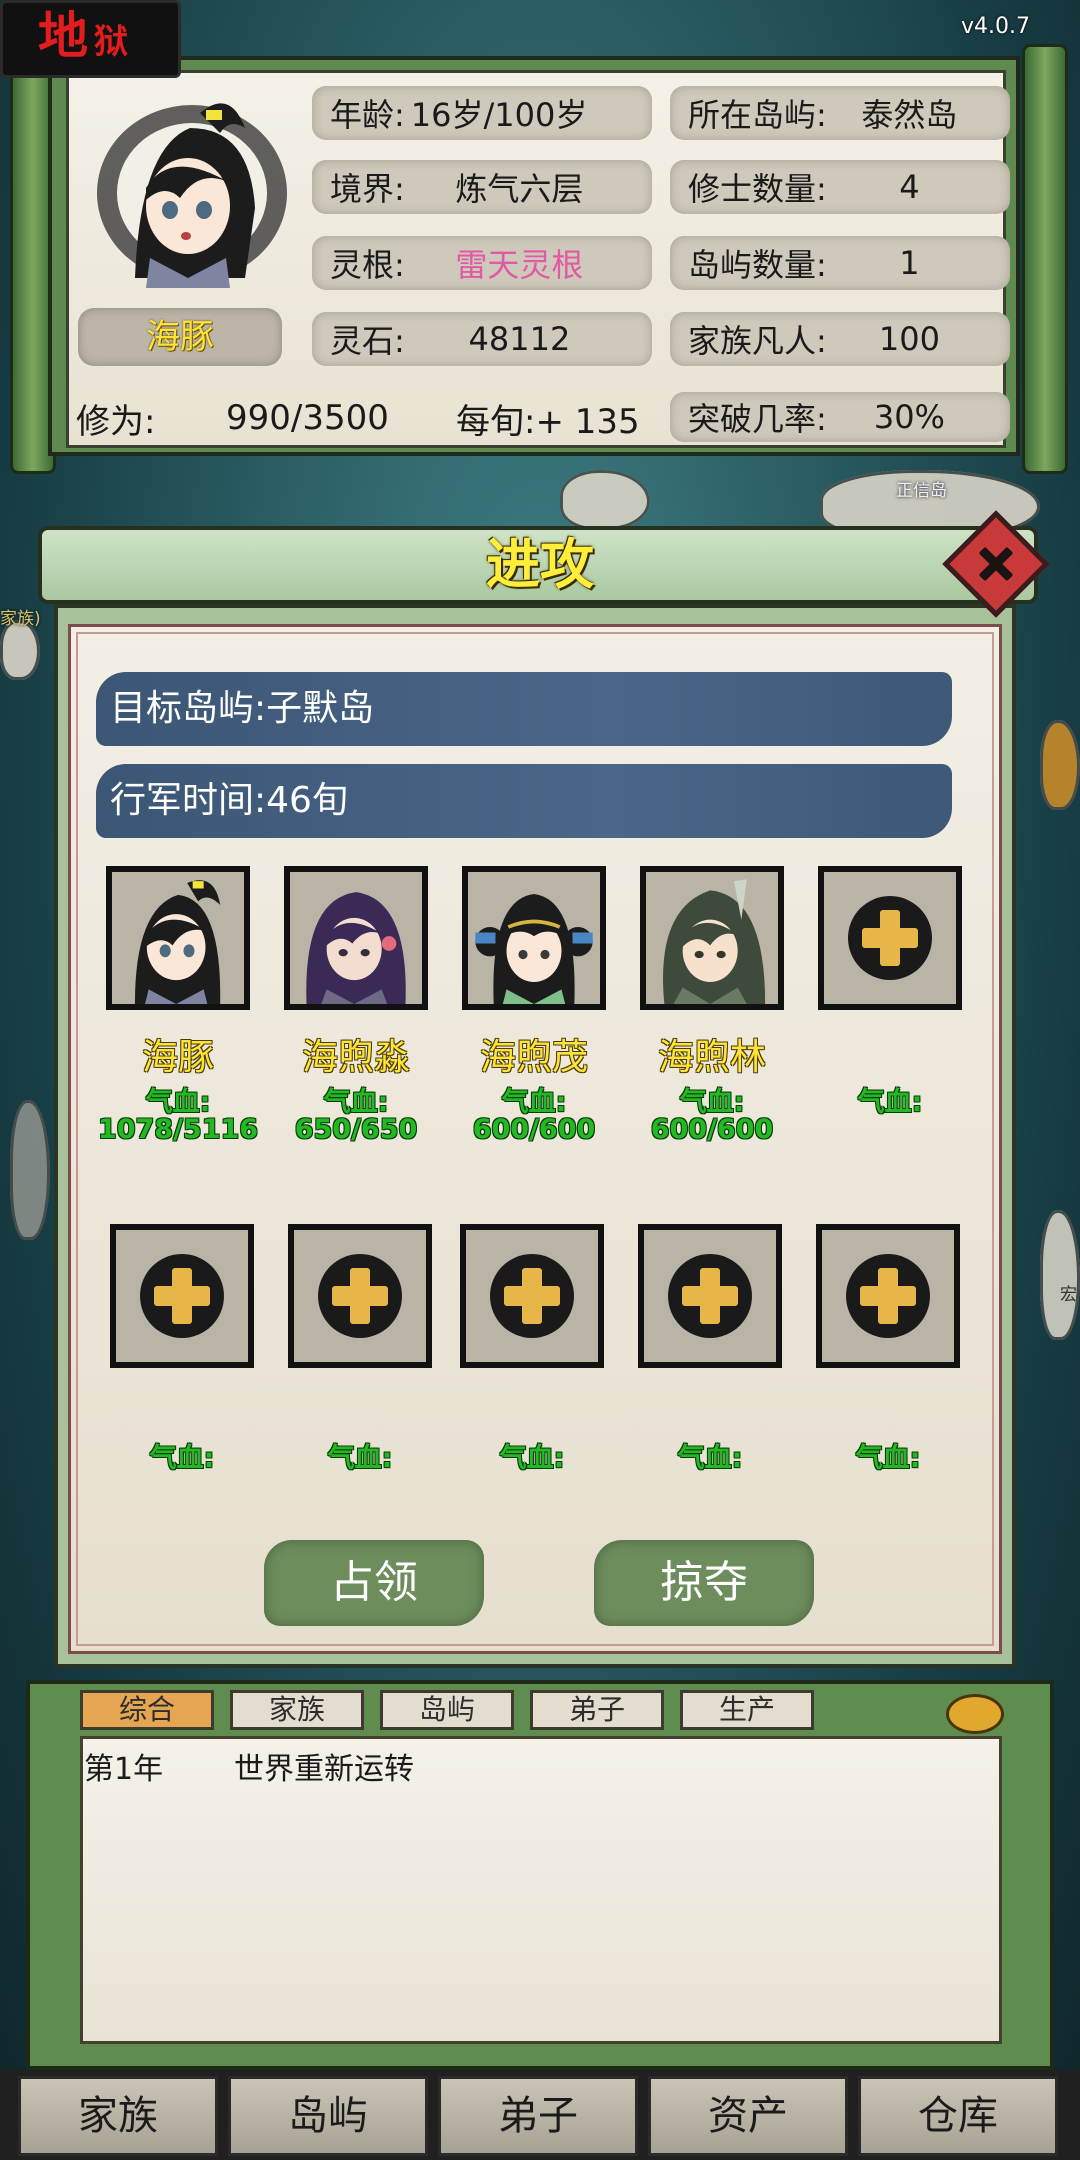 Image resolution: width=1080 pixels, height=2160 pixels. I want to click on player-avatar, so click(185, 188).